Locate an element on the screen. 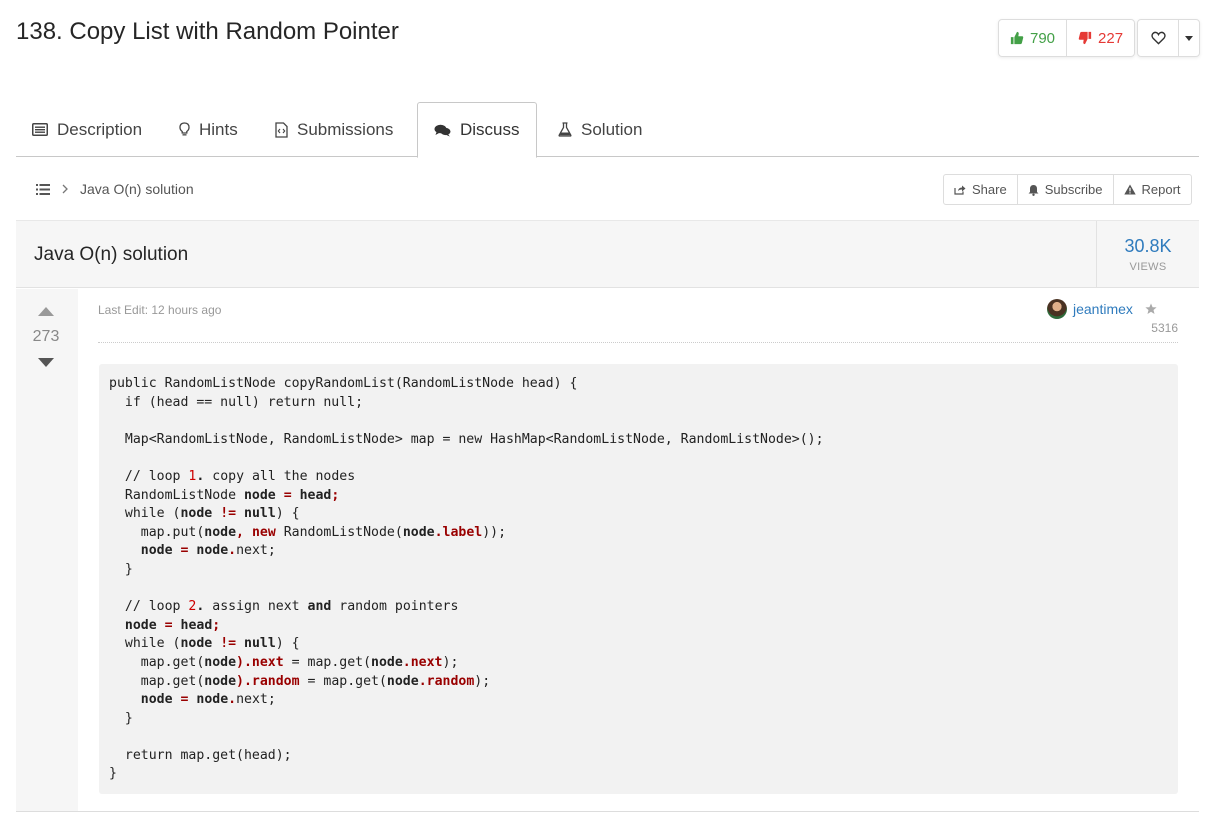 Image resolution: width=1222 pixels, height=819 pixels. flask-icon is located at coordinates (565, 129).